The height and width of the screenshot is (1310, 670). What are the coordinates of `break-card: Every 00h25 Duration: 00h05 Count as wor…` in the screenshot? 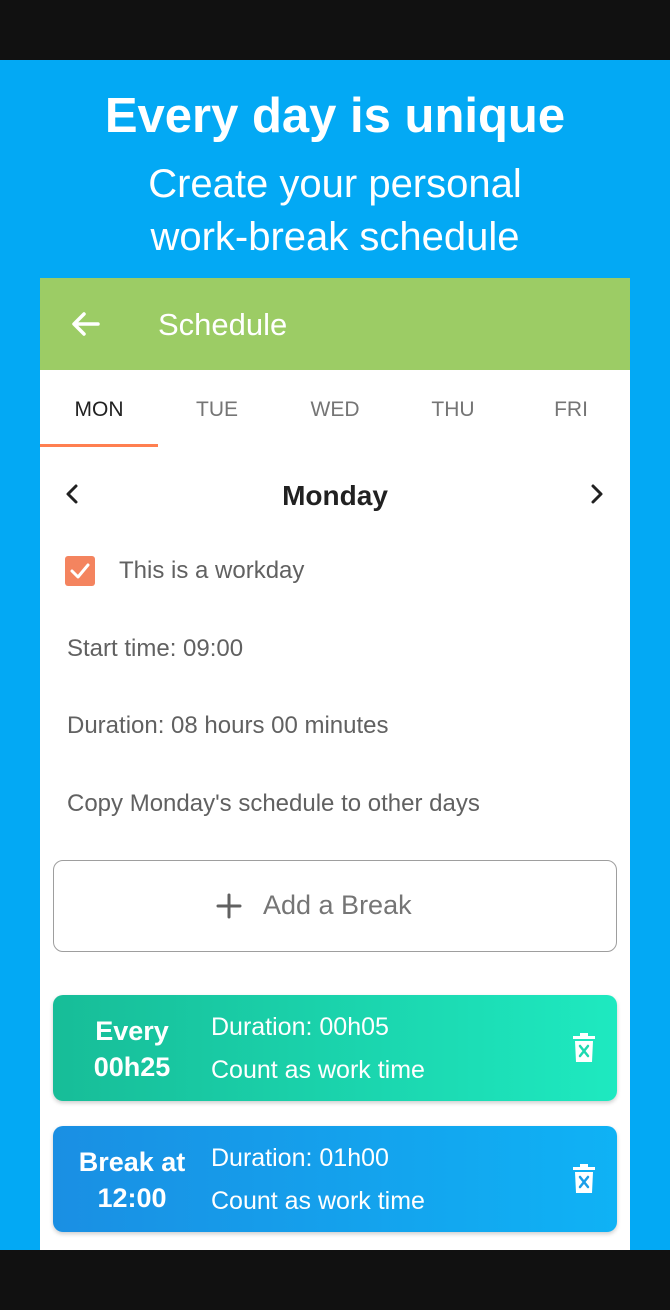 It's located at (335, 1048).